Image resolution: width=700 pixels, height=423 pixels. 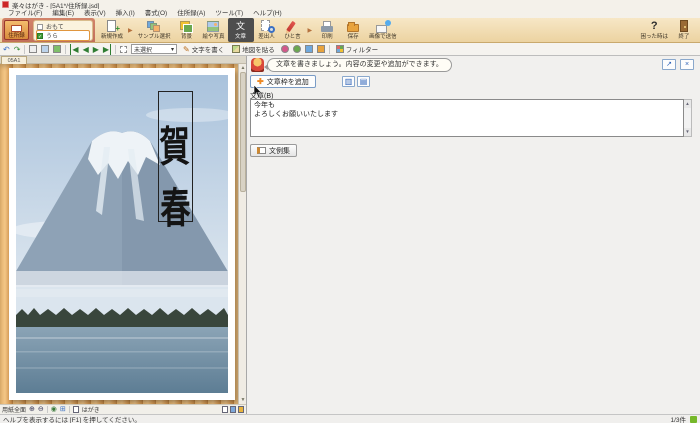 I want to click on zoom-in-icon: ⊕, so click(x=32, y=409).